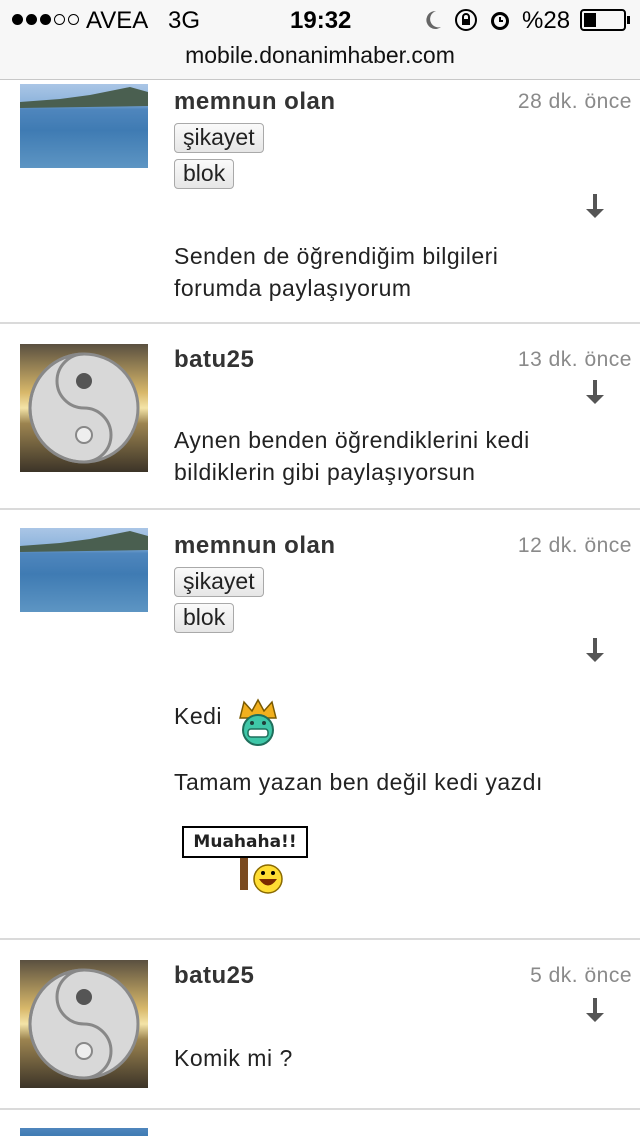  I want to click on post-message: Komik mi ?, so click(233, 1058).